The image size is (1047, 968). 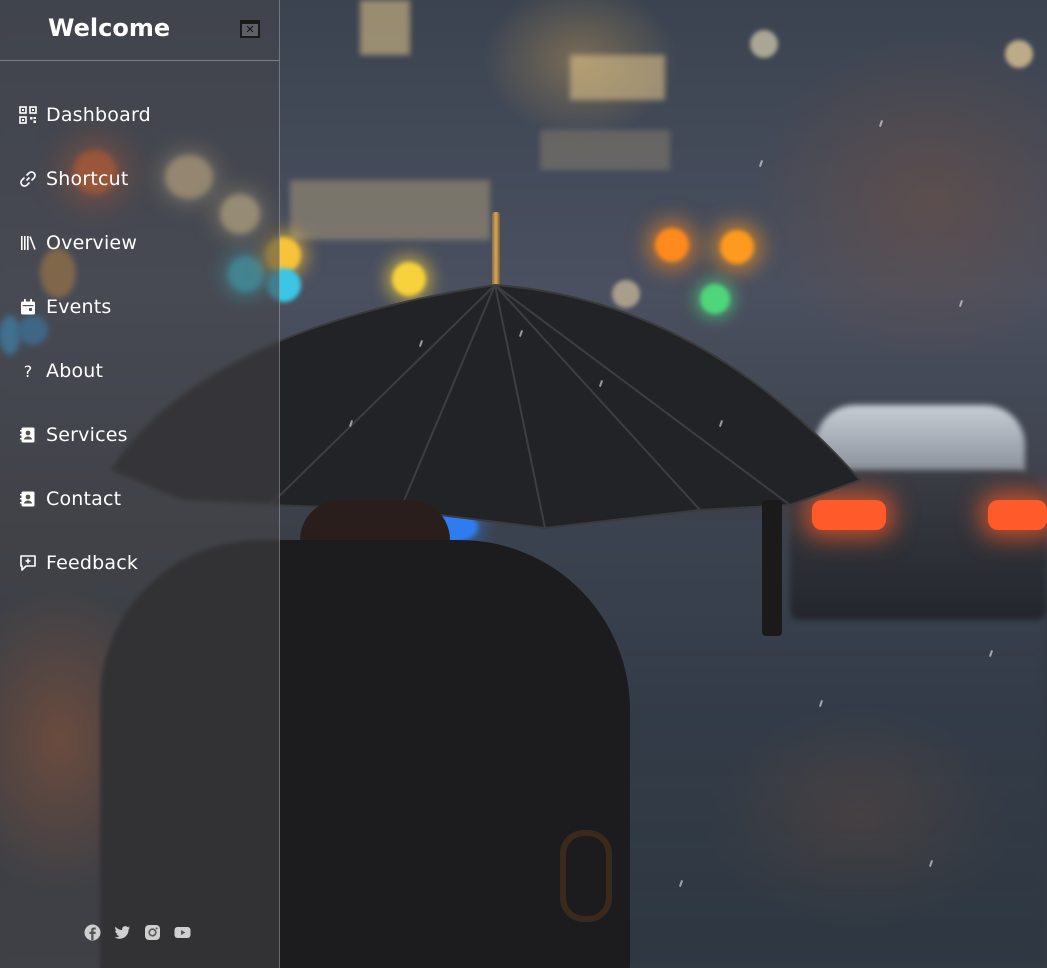 I want to click on close-button: ✕, so click(x=250, y=29).